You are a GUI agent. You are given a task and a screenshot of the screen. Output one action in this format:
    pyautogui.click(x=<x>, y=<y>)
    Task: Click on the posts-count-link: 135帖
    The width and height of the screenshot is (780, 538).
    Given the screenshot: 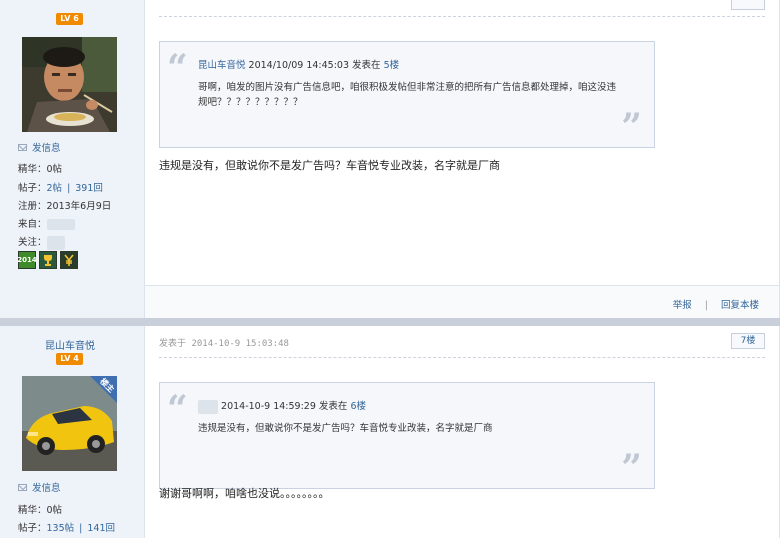 What is the action you would take?
    pyautogui.click(x=61, y=528)
    